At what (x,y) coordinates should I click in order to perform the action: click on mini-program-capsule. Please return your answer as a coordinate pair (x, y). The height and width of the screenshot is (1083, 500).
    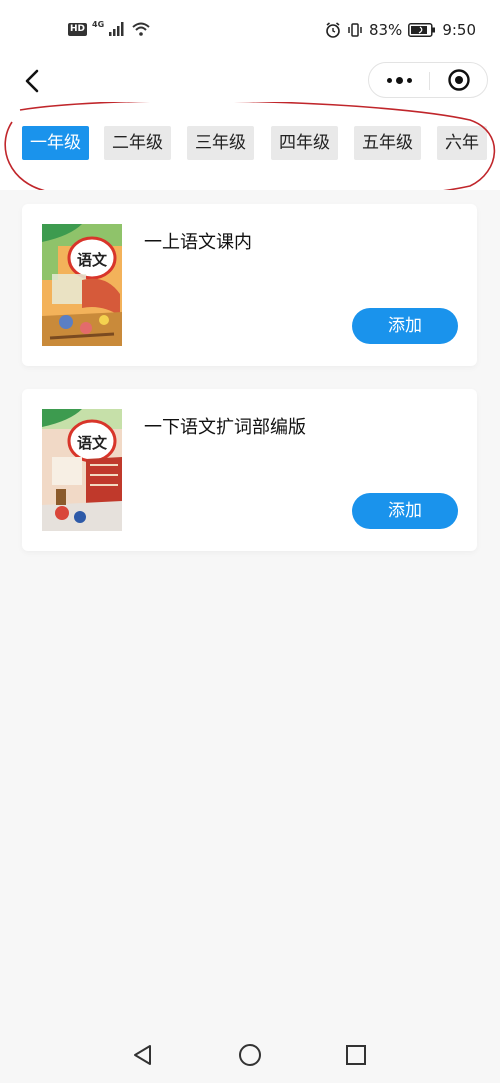
    Looking at the image, I should click on (428, 80).